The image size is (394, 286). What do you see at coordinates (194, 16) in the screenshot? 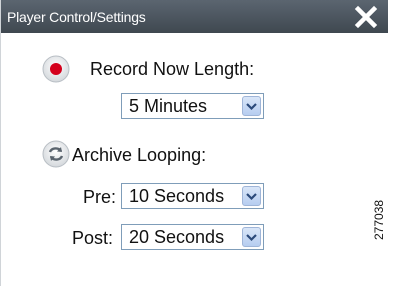
I see `title-bar: Player Control/Settings` at bounding box center [194, 16].